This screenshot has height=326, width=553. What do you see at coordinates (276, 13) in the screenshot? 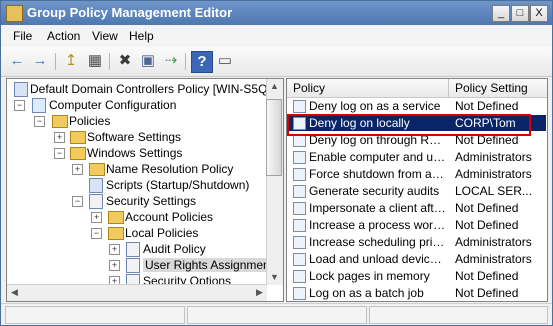
I see `title-bar: Group Policy Management Editor _ □ X` at bounding box center [276, 13].